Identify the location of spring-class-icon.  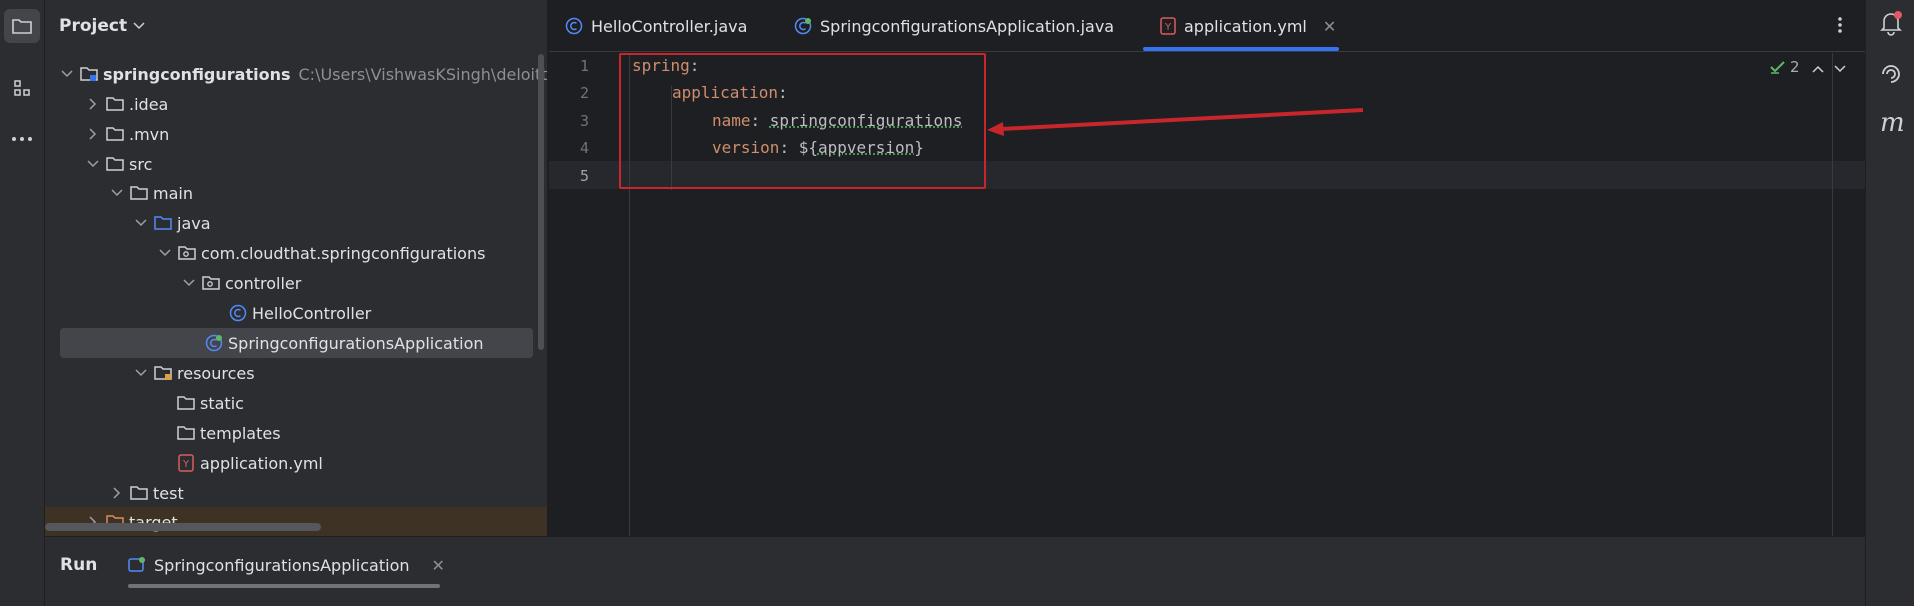
(803, 26).